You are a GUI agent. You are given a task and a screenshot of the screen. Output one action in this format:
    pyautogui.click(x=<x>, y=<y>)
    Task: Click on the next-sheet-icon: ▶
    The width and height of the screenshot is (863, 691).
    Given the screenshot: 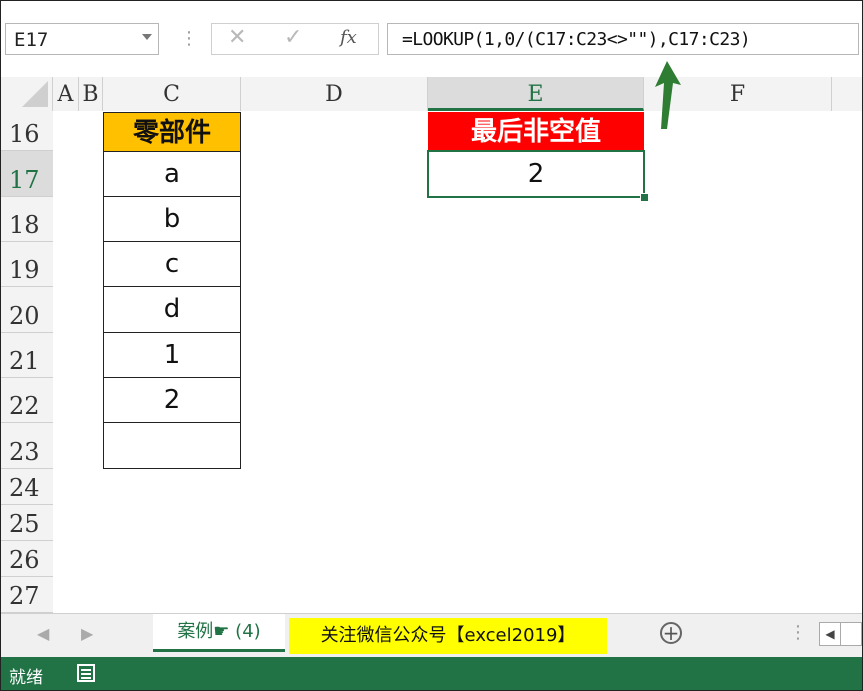 What is the action you would take?
    pyautogui.click(x=87, y=633)
    